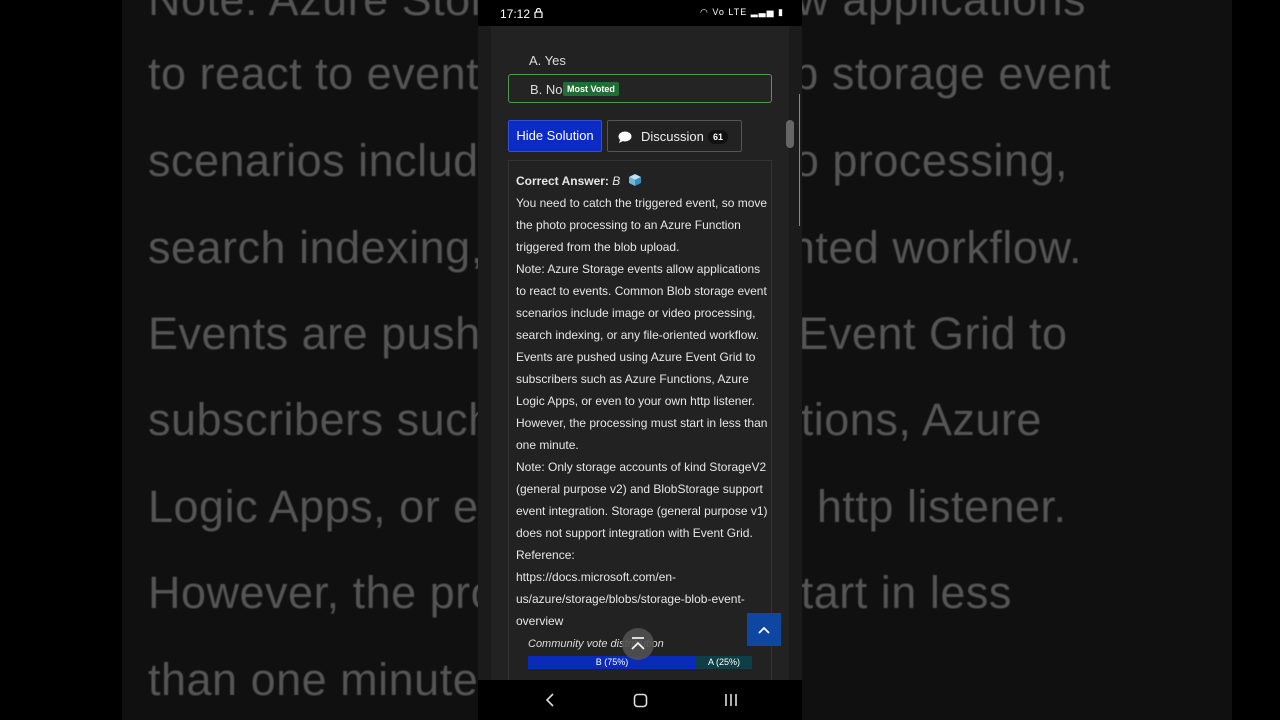 The image size is (1280, 720). What do you see at coordinates (640, 13) in the screenshot?
I see `status-bar: 17:12 ◠ Vo LTE ▂▃▅ ▮` at bounding box center [640, 13].